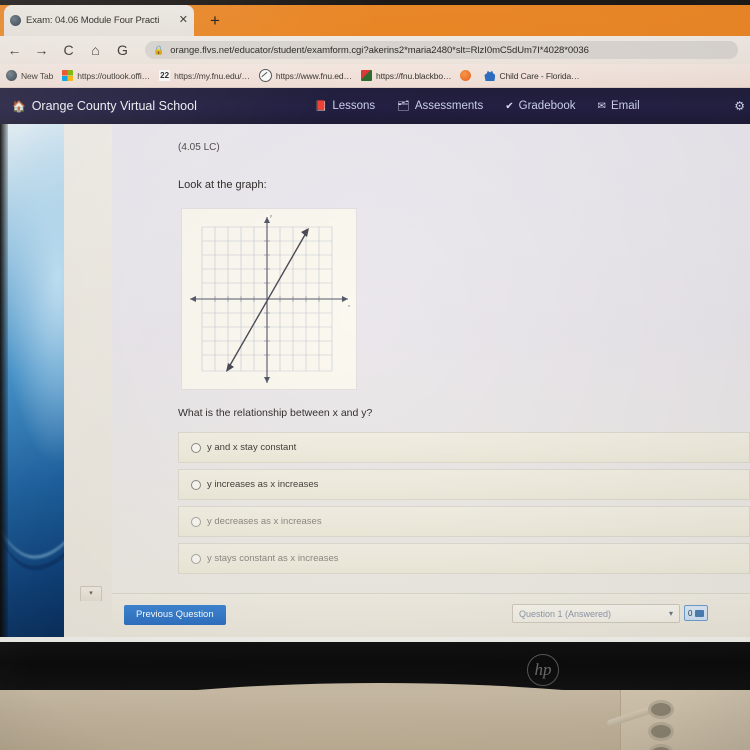 The width and height of the screenshot is (750, 750). I want to click on site-brand: 🏠 Orange County Virtual School, so click(104, 106).